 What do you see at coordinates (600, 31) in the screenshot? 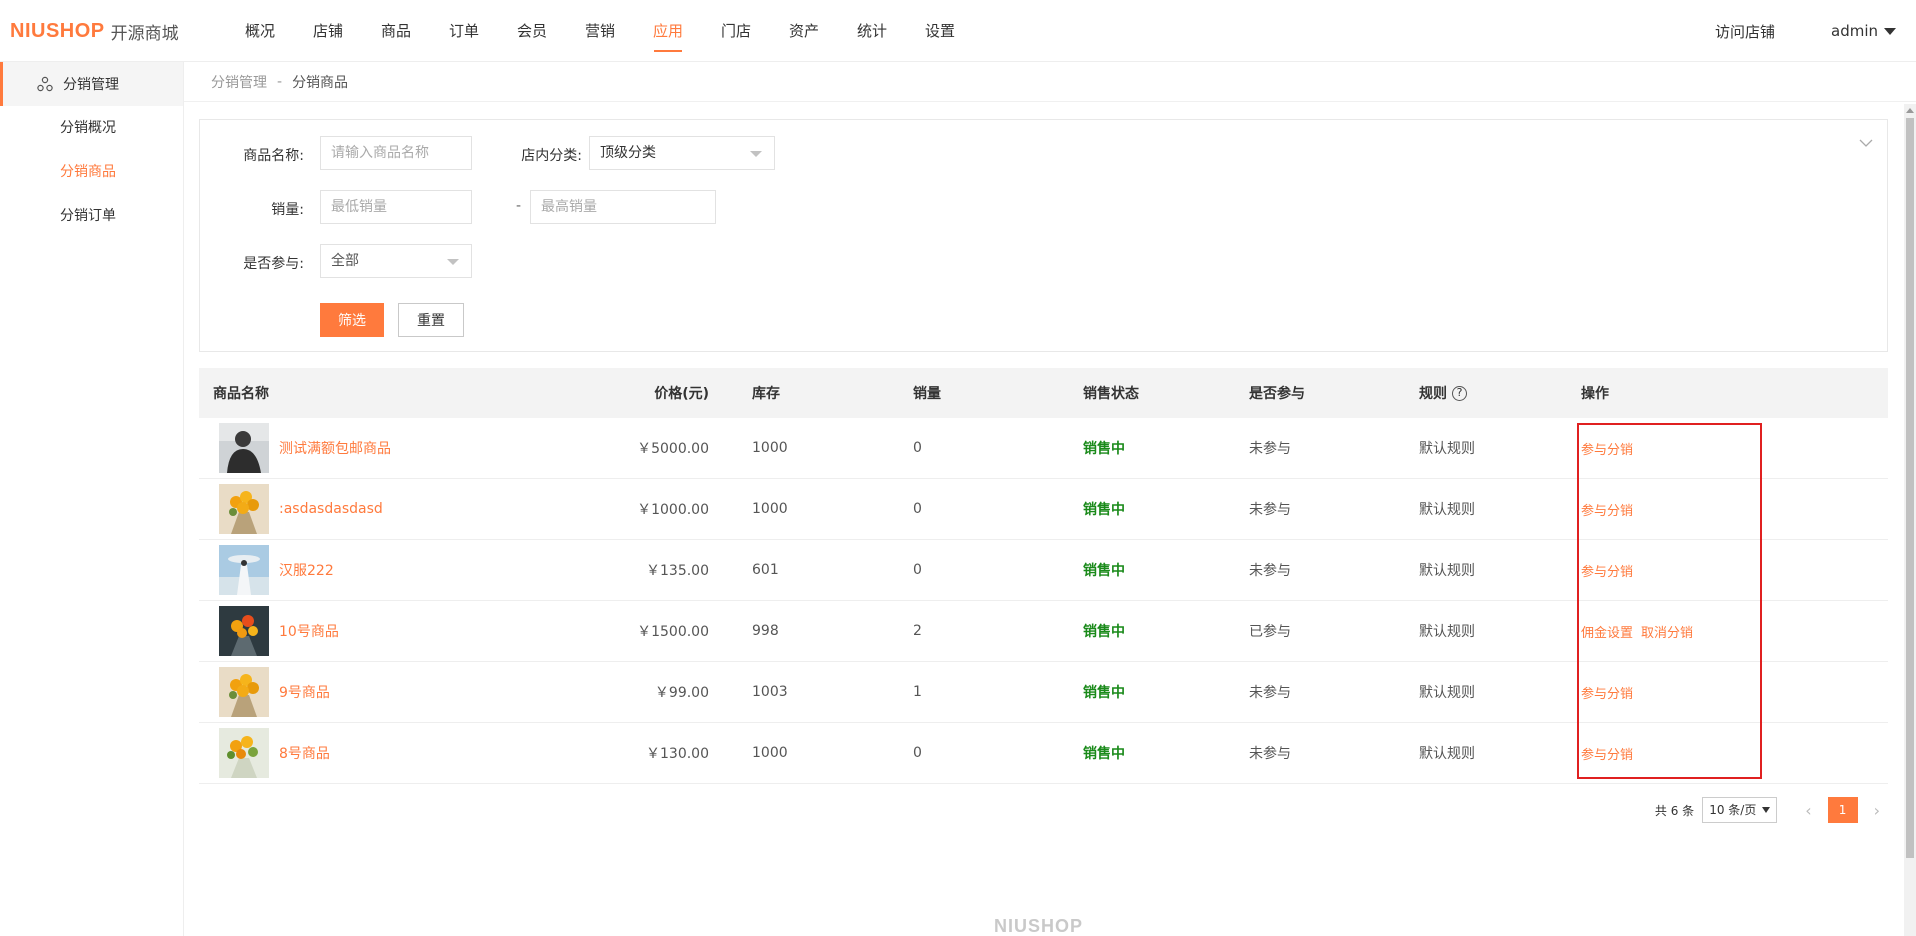
I see `nav-item-5: 营销` at bounding box center [600, 31].